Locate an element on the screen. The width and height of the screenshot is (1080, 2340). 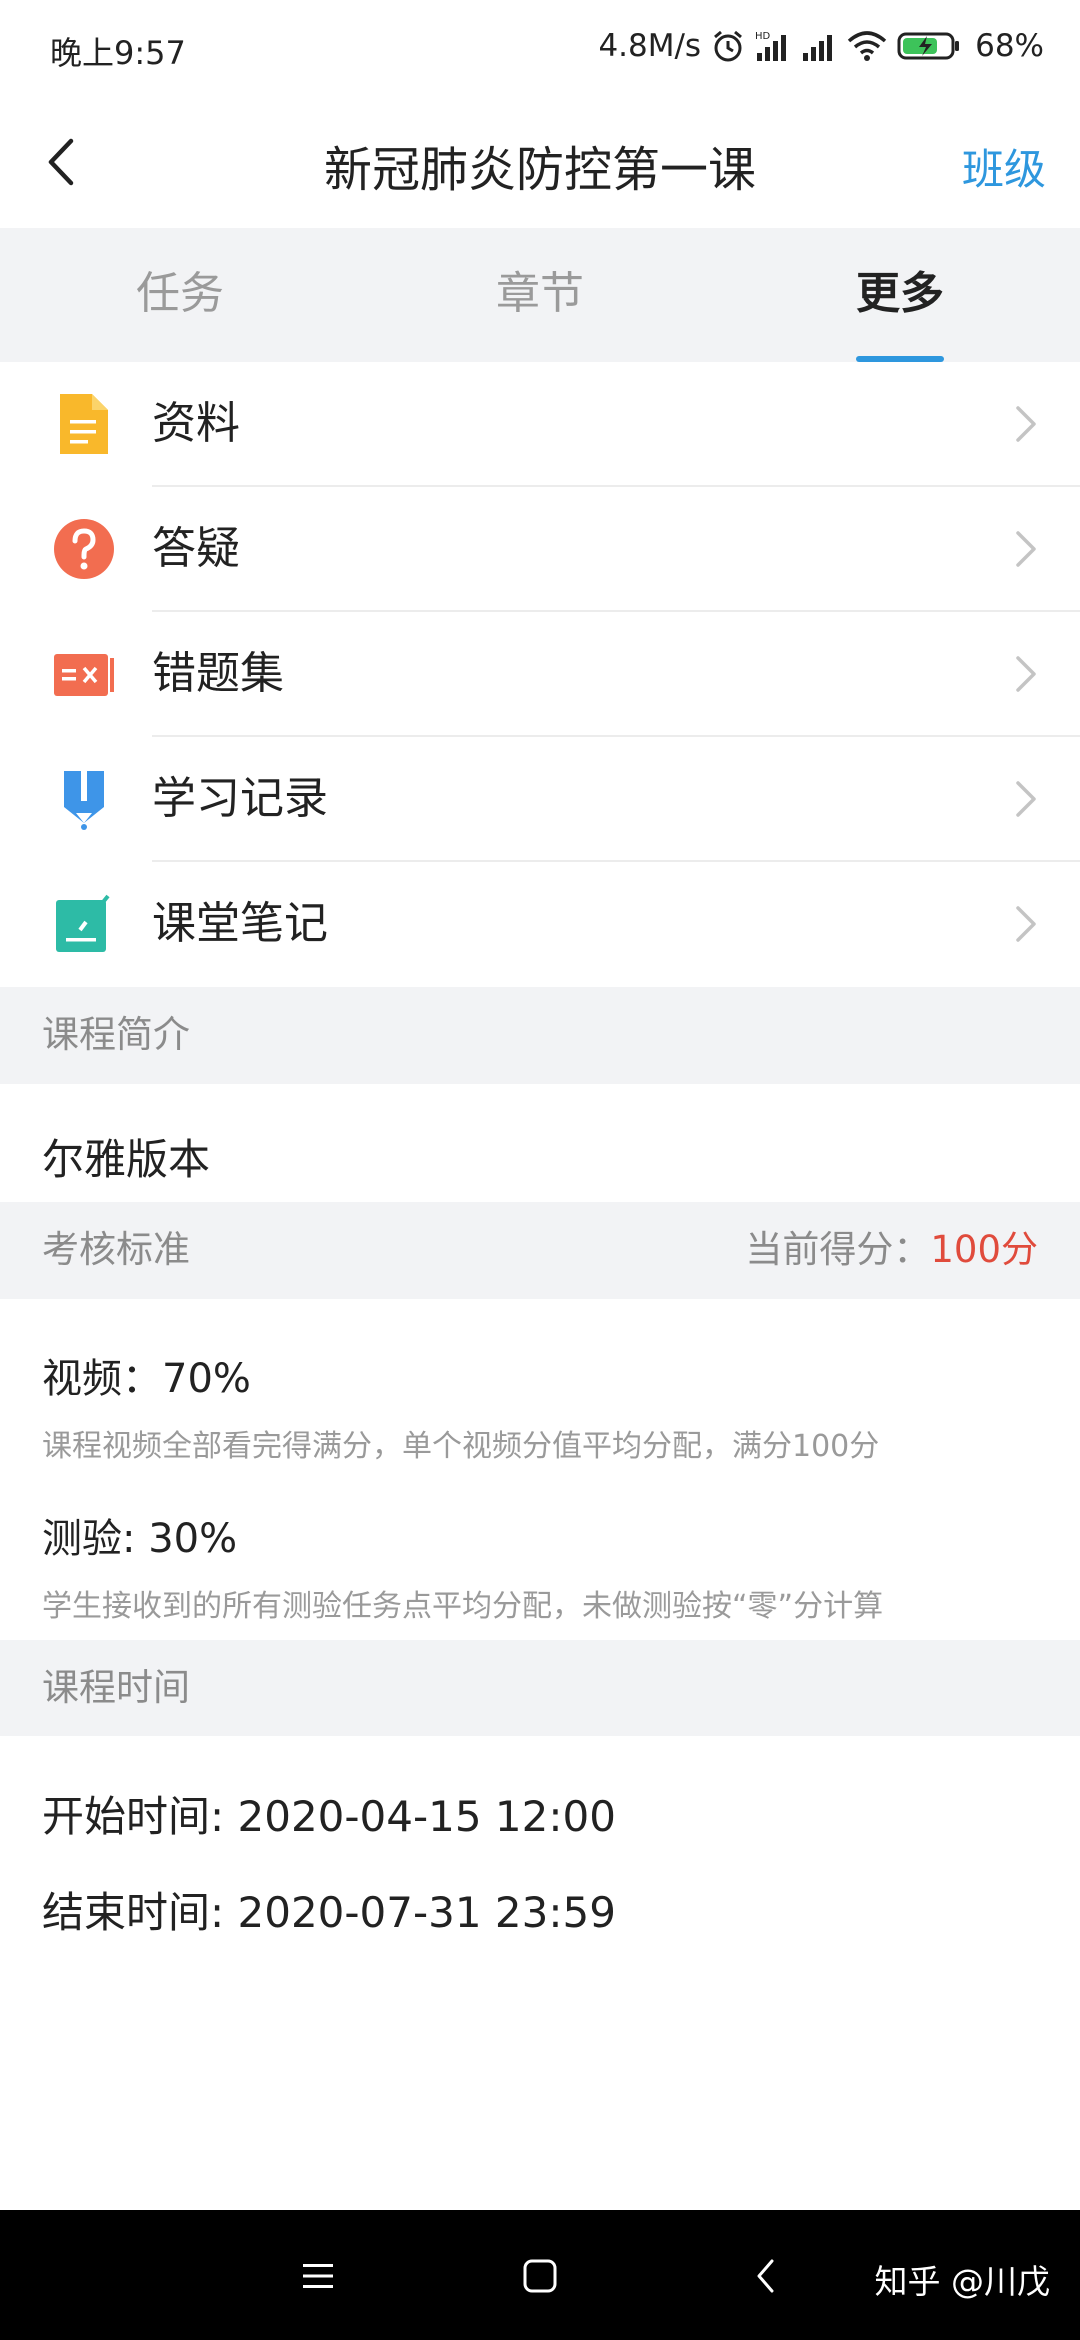
network-speed: 4.8M/s is located at coordinates (650, 46).